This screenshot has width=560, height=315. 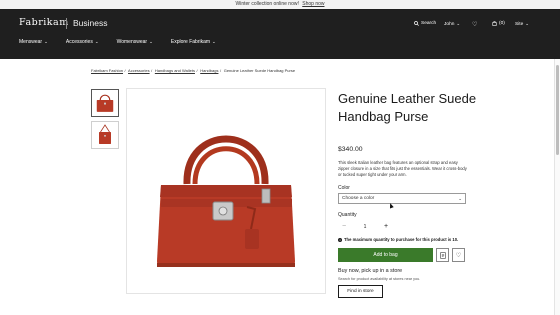 I want to click on user-menu: John ⌄, so click(x=452, y=24).